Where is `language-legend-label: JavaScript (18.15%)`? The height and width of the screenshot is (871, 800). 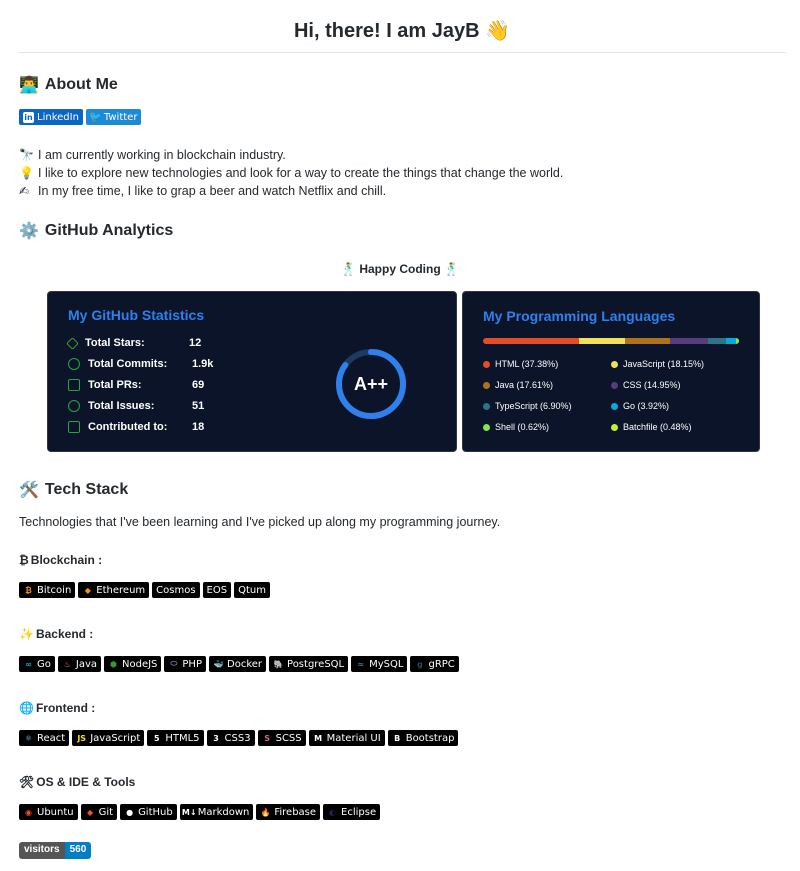 language-legend-label: JavaScript (18.15%) is located at coordinates (664, 364).